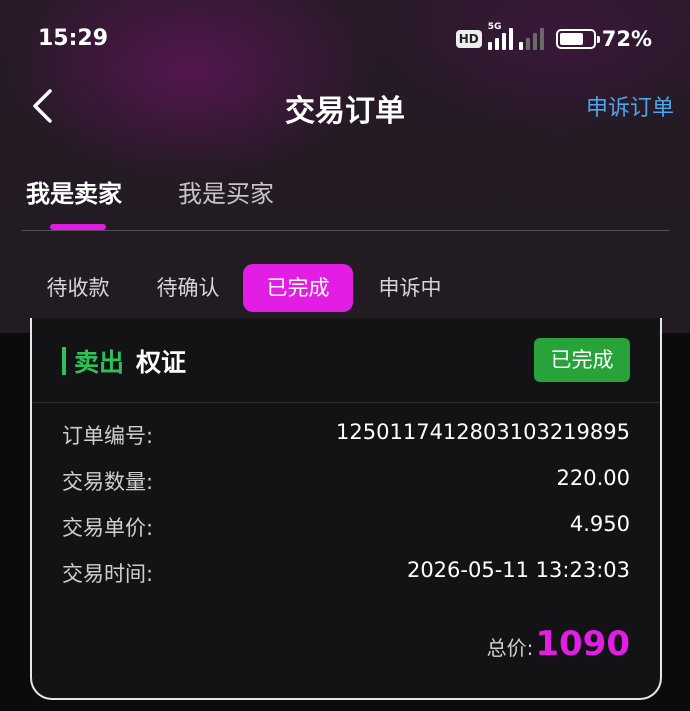 Image resolution: width=690 pixels, height=711 pixels. I want to click on field-label: 交易单价:, so click(108, 528).